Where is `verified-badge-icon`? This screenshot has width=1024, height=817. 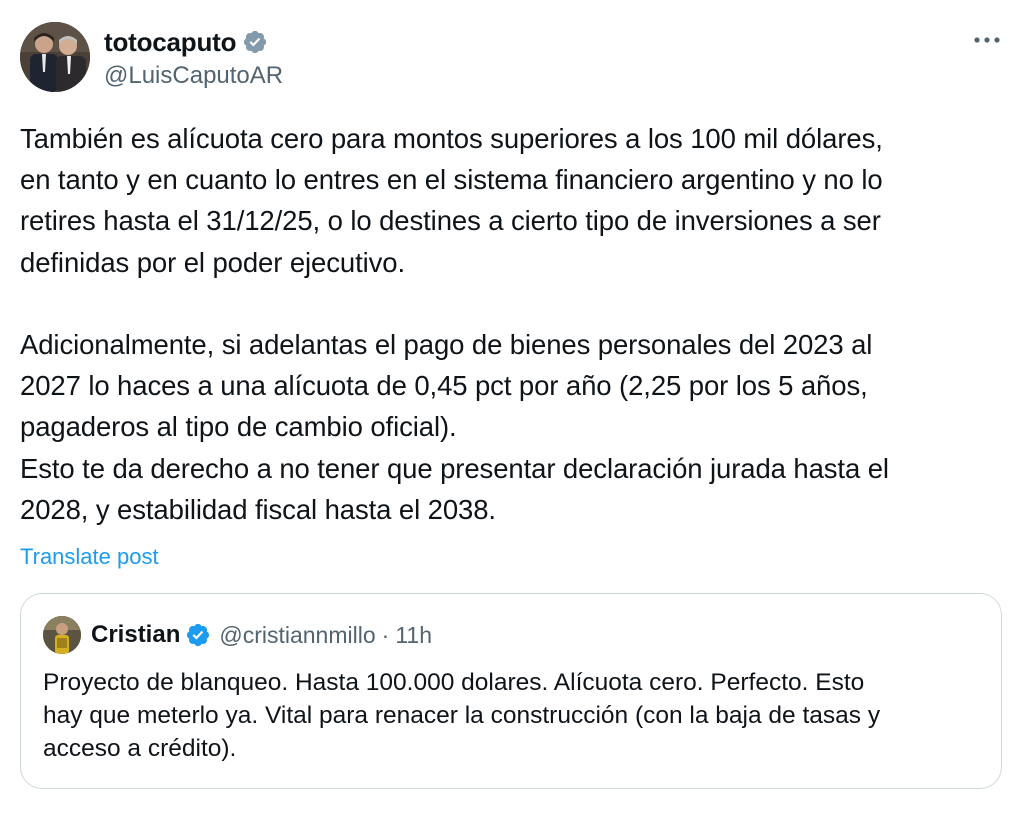
verified-badge-icon is located at coordinates (255, 42).